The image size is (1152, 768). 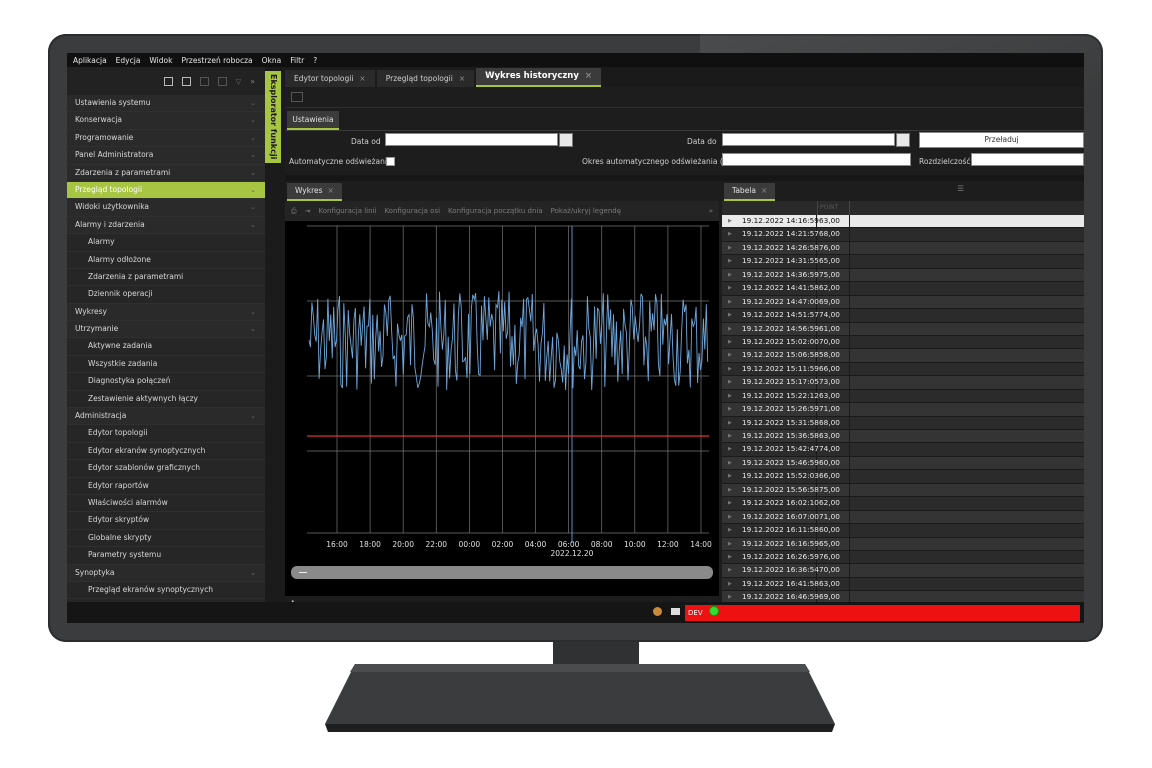 I want to click on table-row: ▶ 19.12.2022 14:31:55 65,00, so click(x=903, y=262).